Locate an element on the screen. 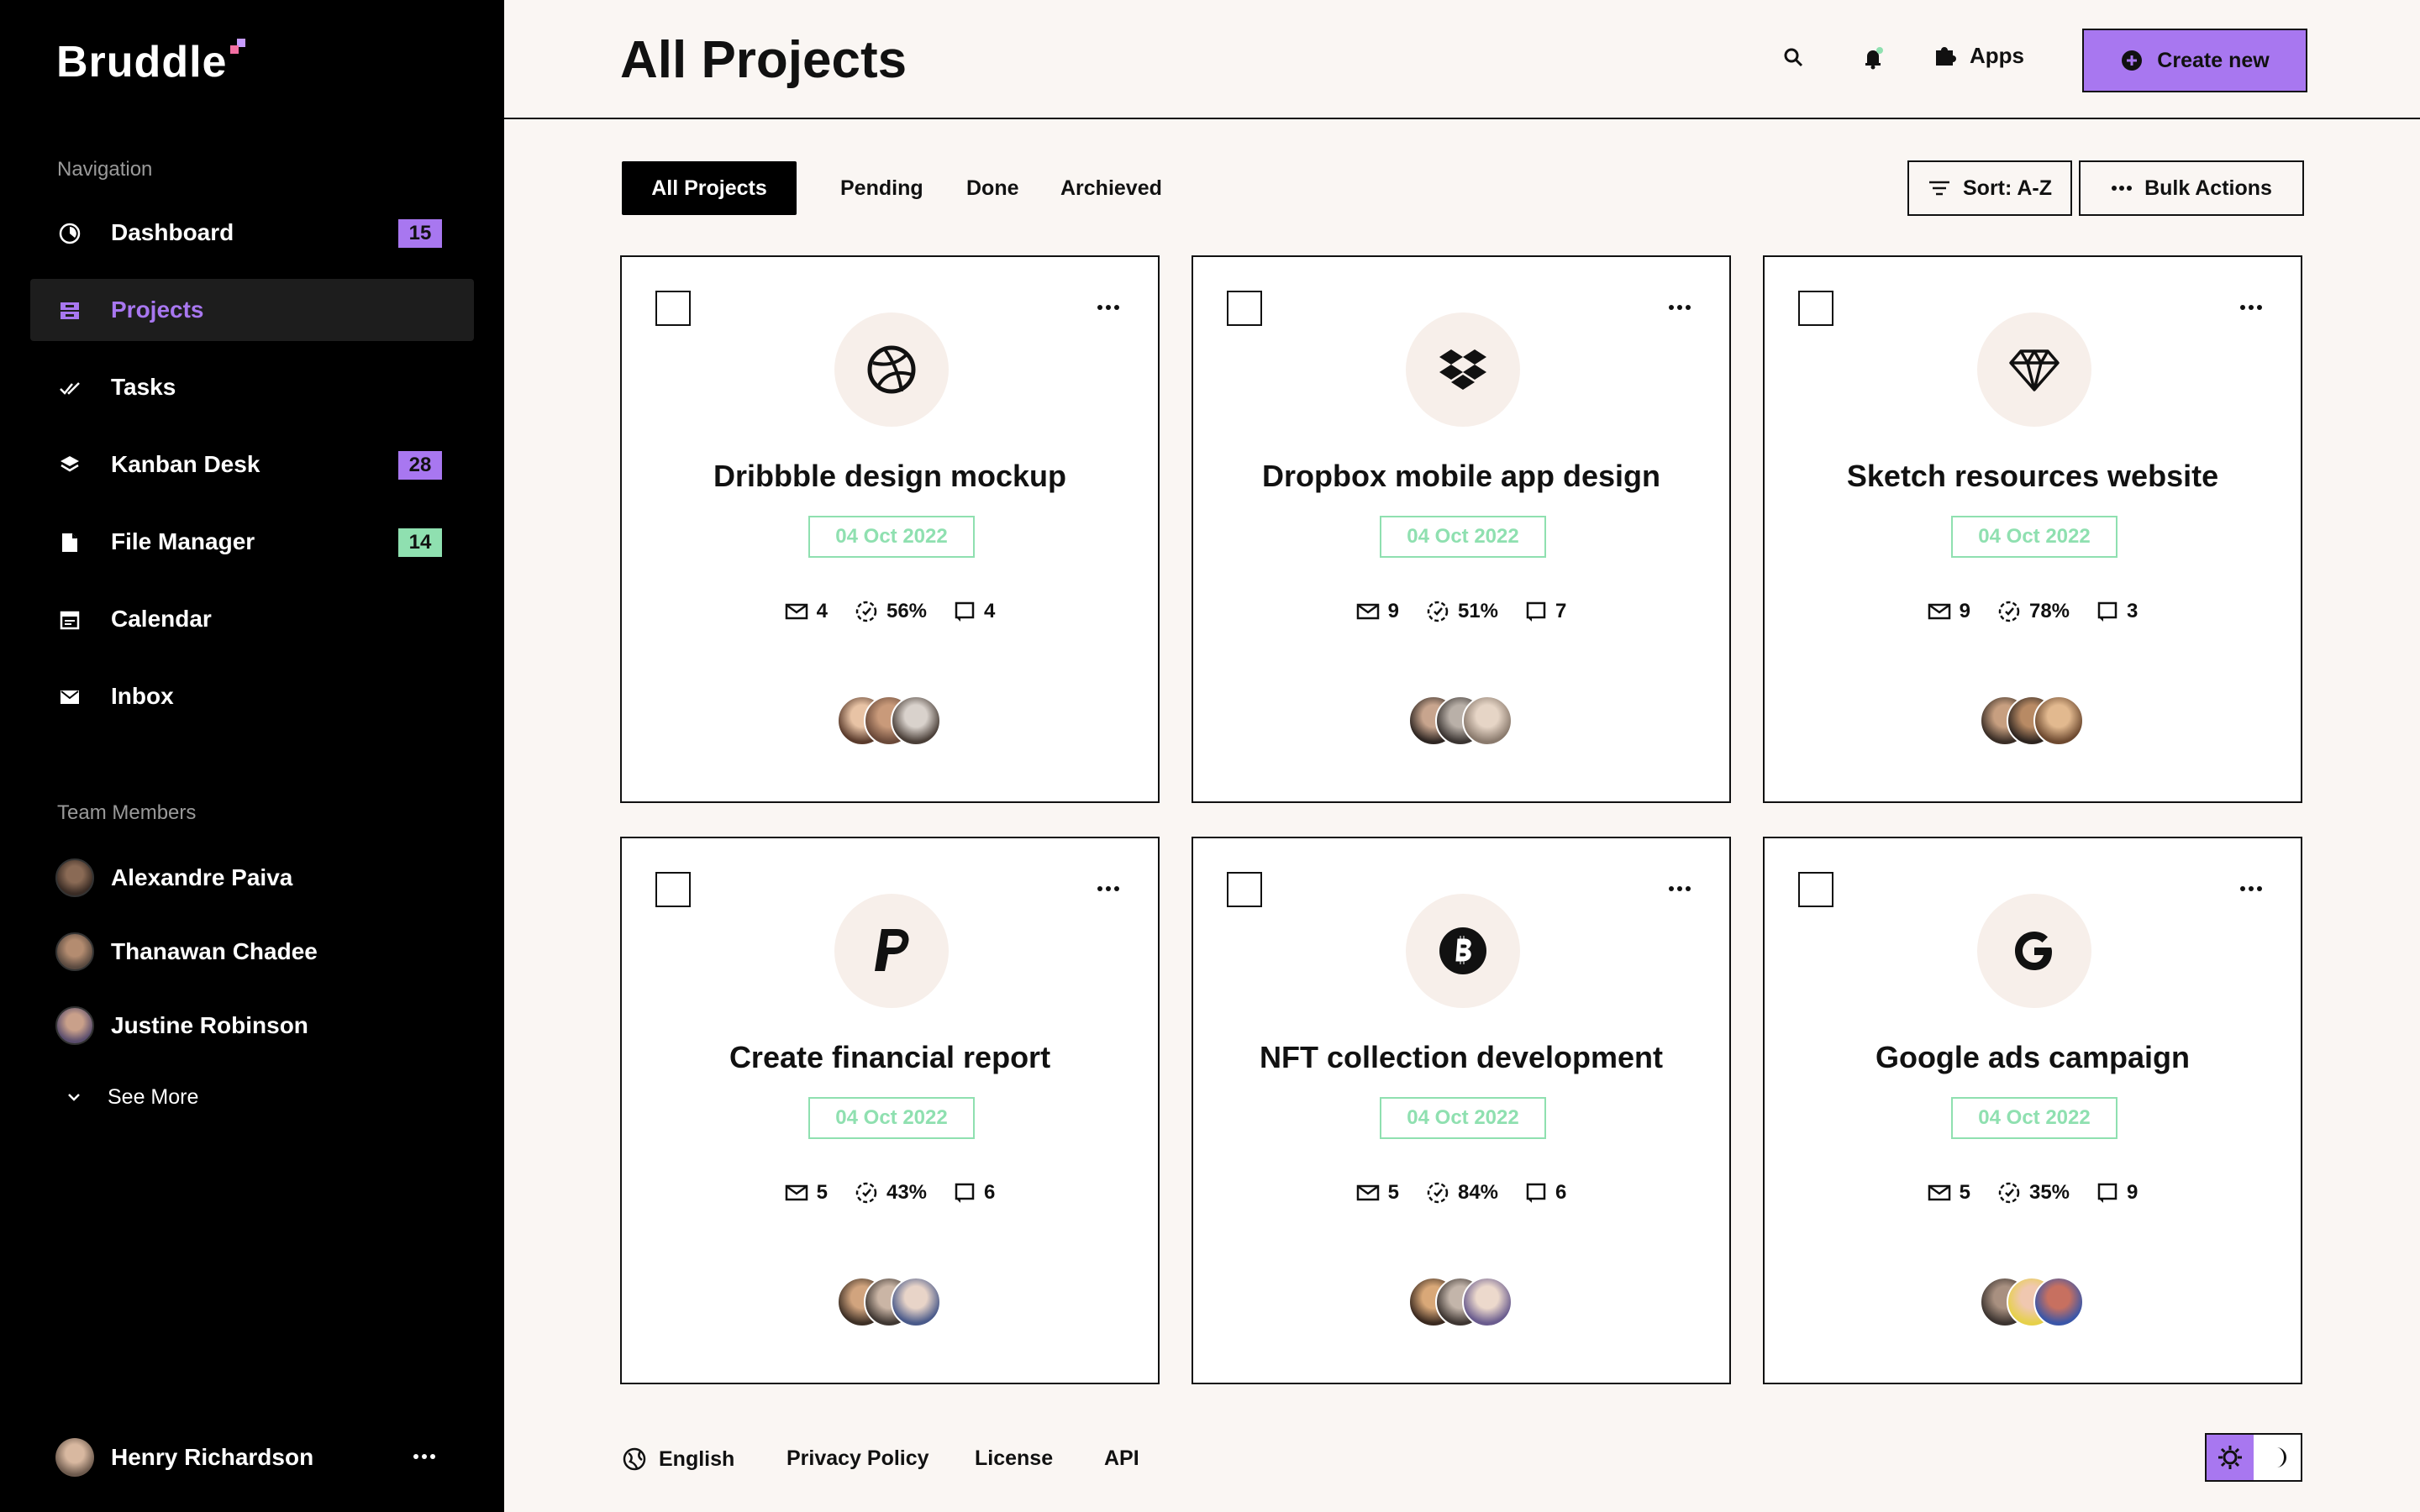  license-link: License is located at coordinates (1014, 1458).